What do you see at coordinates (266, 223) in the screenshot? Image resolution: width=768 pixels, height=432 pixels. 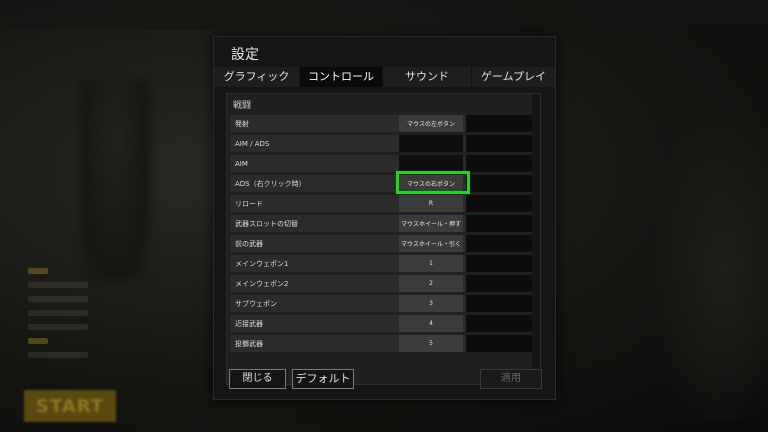 I see `keybind-label: 武器スロットの切替` at bounding box center [266, 223].